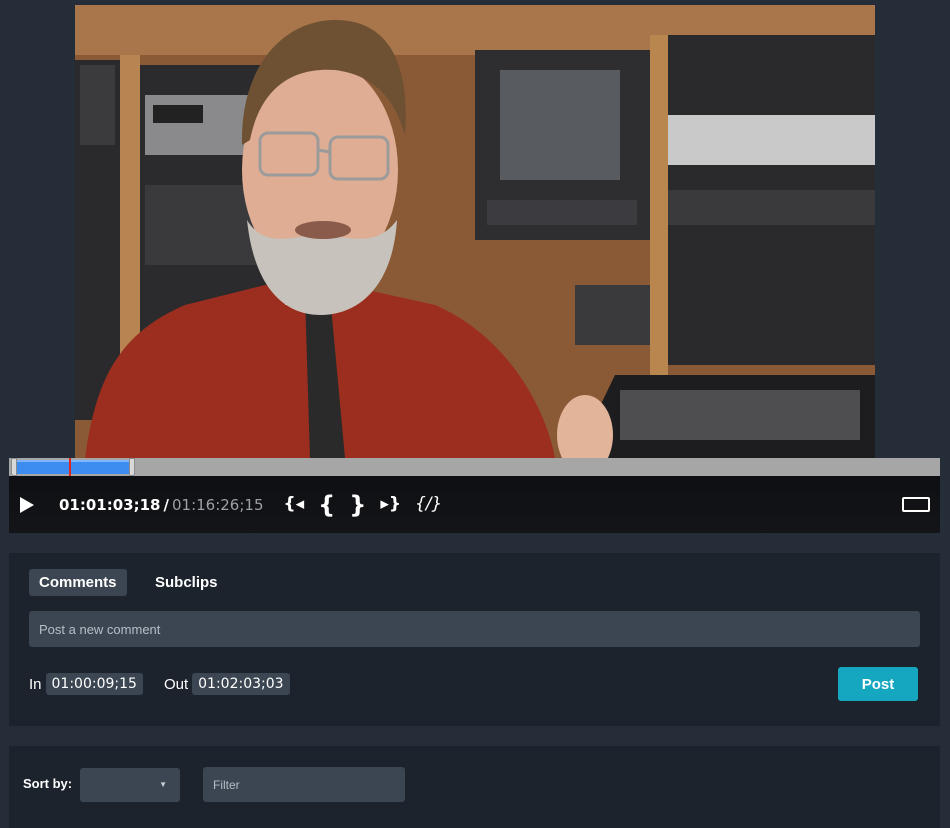 The image size is (950, 828). What do you see at coordinates (161, 505) in the screenshot?
I see `timecode-display: 01:01:03;18/01:16:26;15` at bounding box center [161, 505].